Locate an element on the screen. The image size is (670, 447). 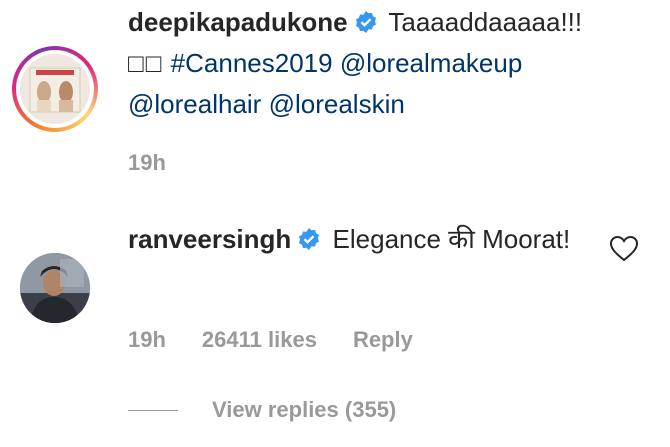
comment-1-time: 19h is located at coordinates (147, 163).